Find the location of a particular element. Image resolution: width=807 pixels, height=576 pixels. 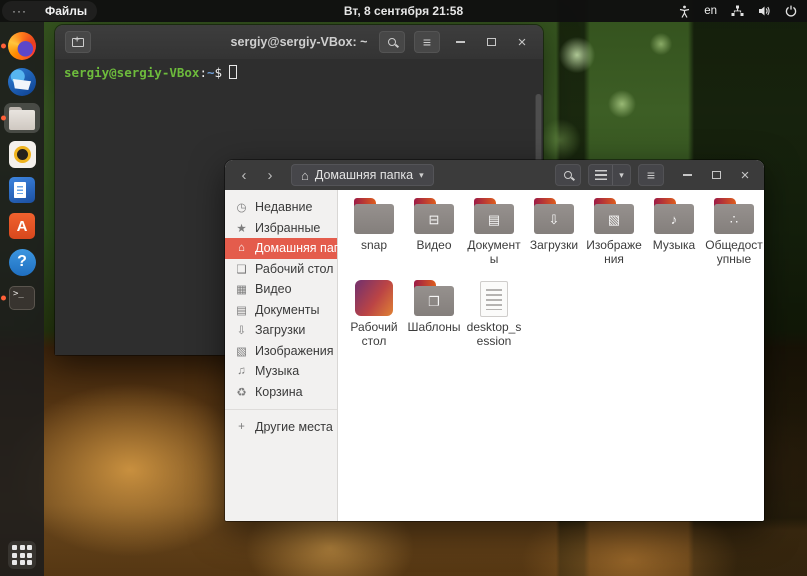

sidebar-item-label: Загрузки is located at coordinates (280, 330).